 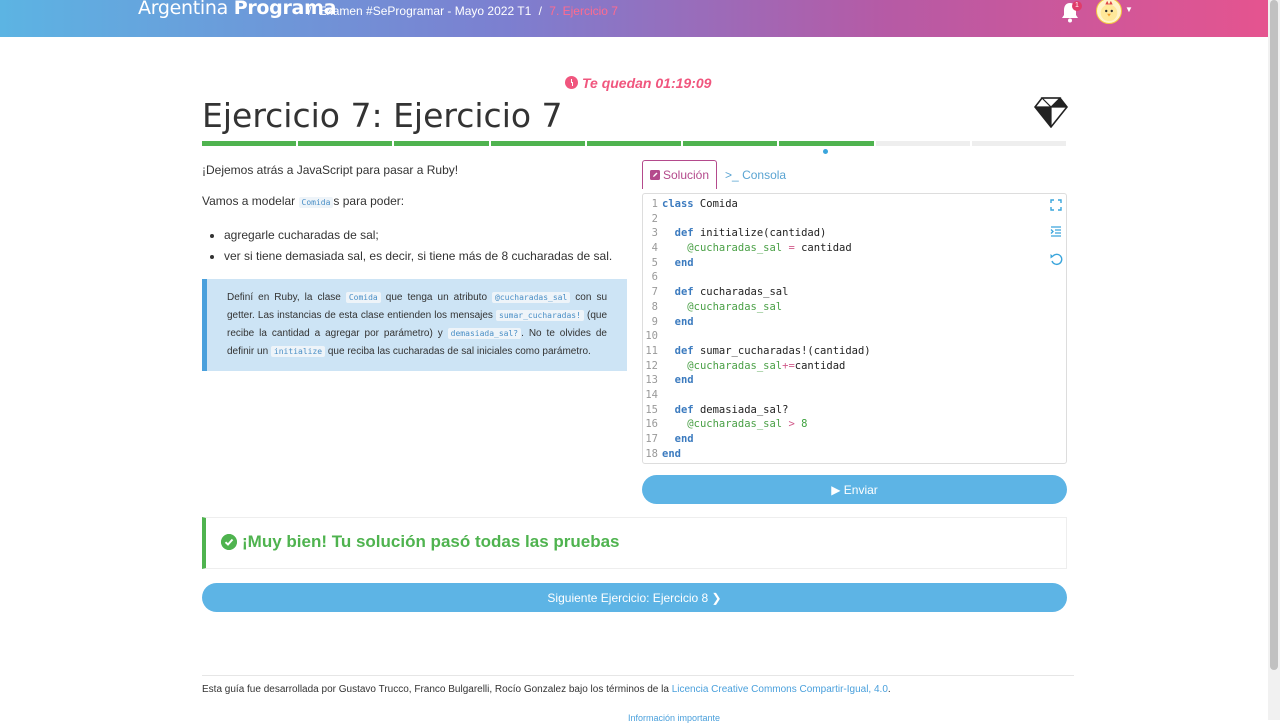 What do you see at coordinates (436, 297) in the screenshot?
I see `tip-text: que tenga un atributo` at bounding box center [436, 297].